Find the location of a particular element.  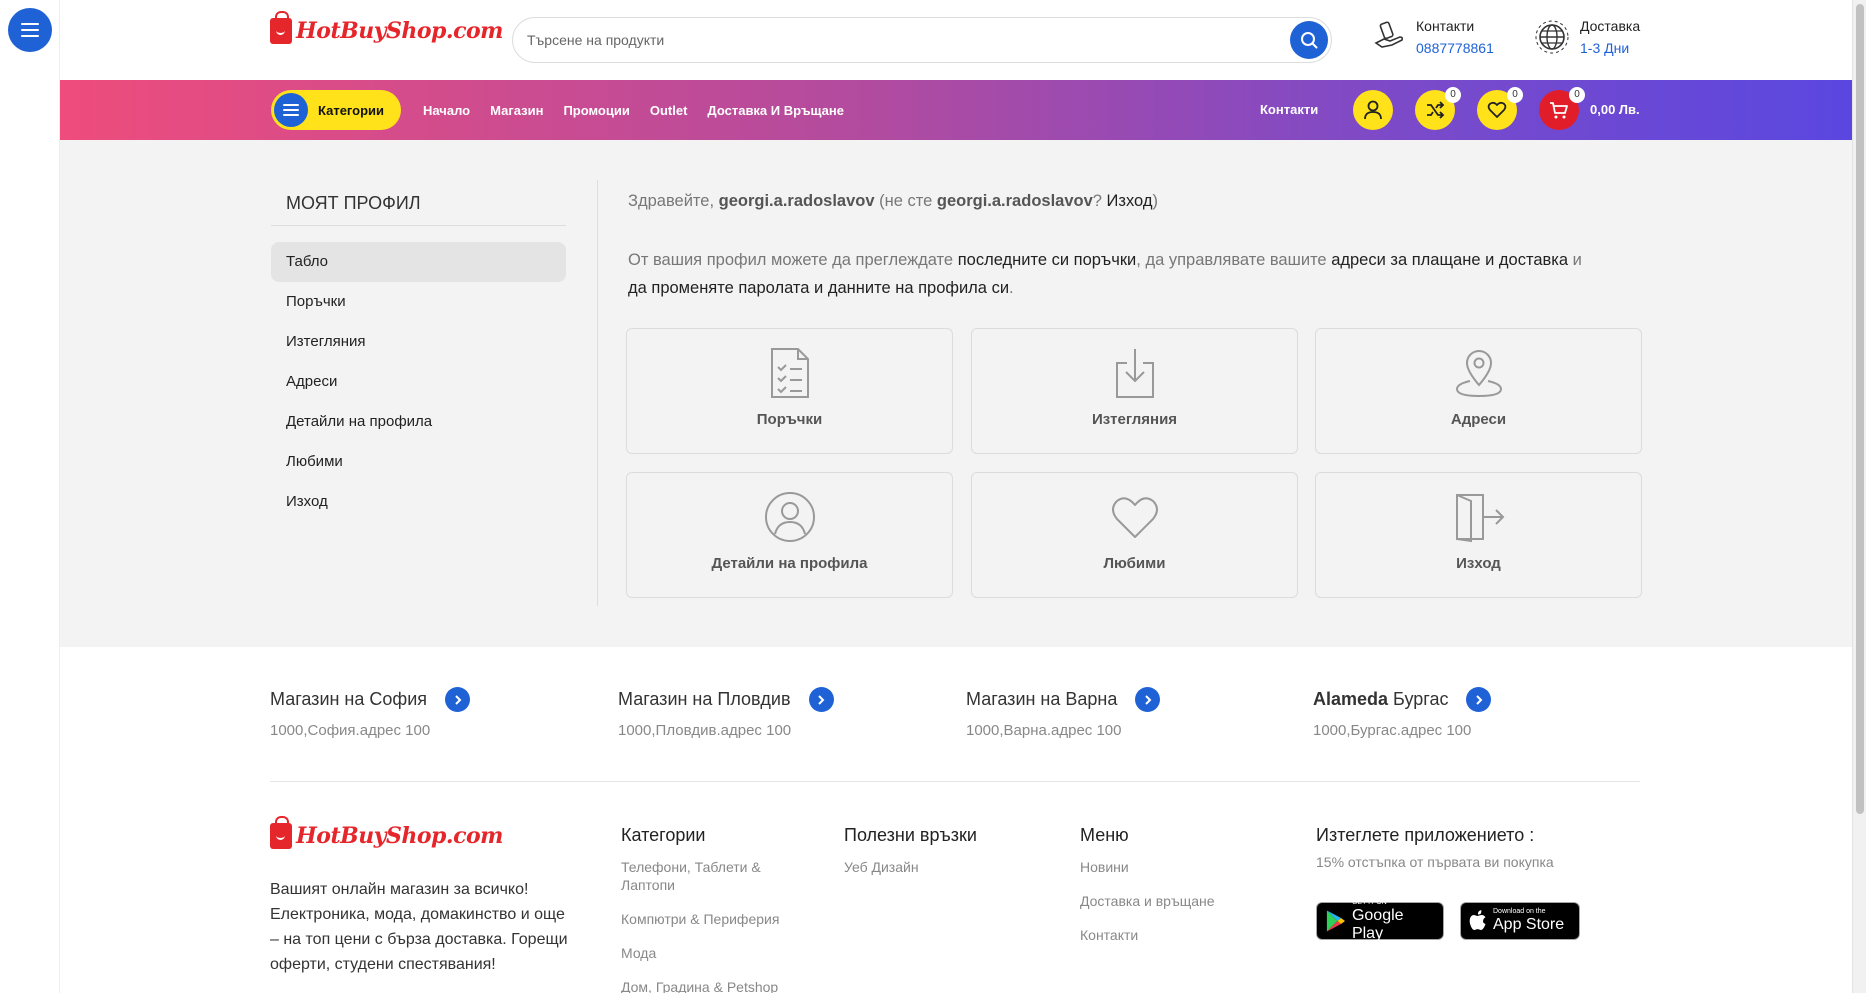

cart-count-badge: 0 is located at coordinates (1577, 95).